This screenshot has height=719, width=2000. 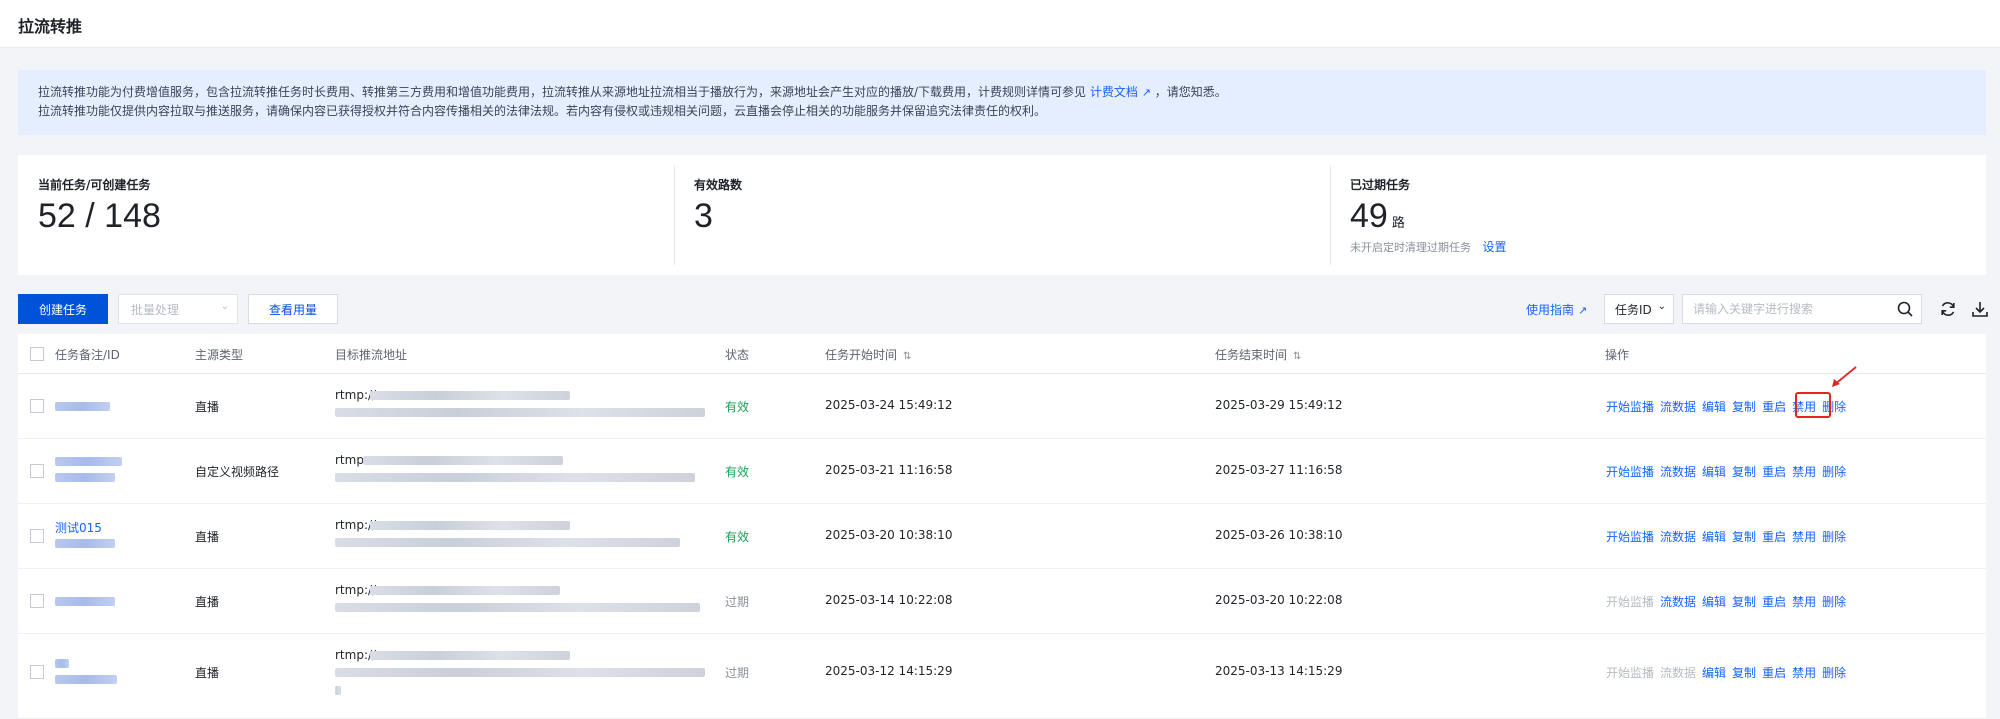 I want to click on search-key-label: 任务ID, so click(x=1633, y=310).